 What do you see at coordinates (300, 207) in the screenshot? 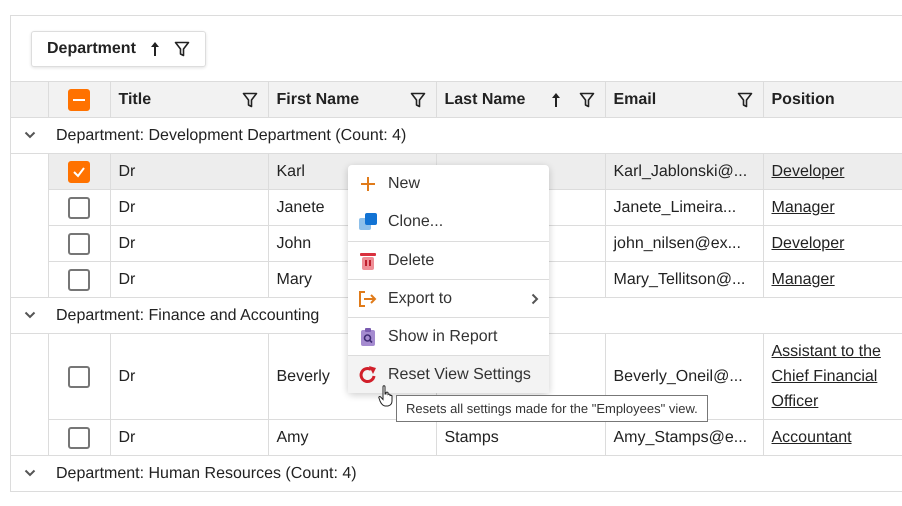
I see `table-cell: Janete` at bounding box center [300, 207].